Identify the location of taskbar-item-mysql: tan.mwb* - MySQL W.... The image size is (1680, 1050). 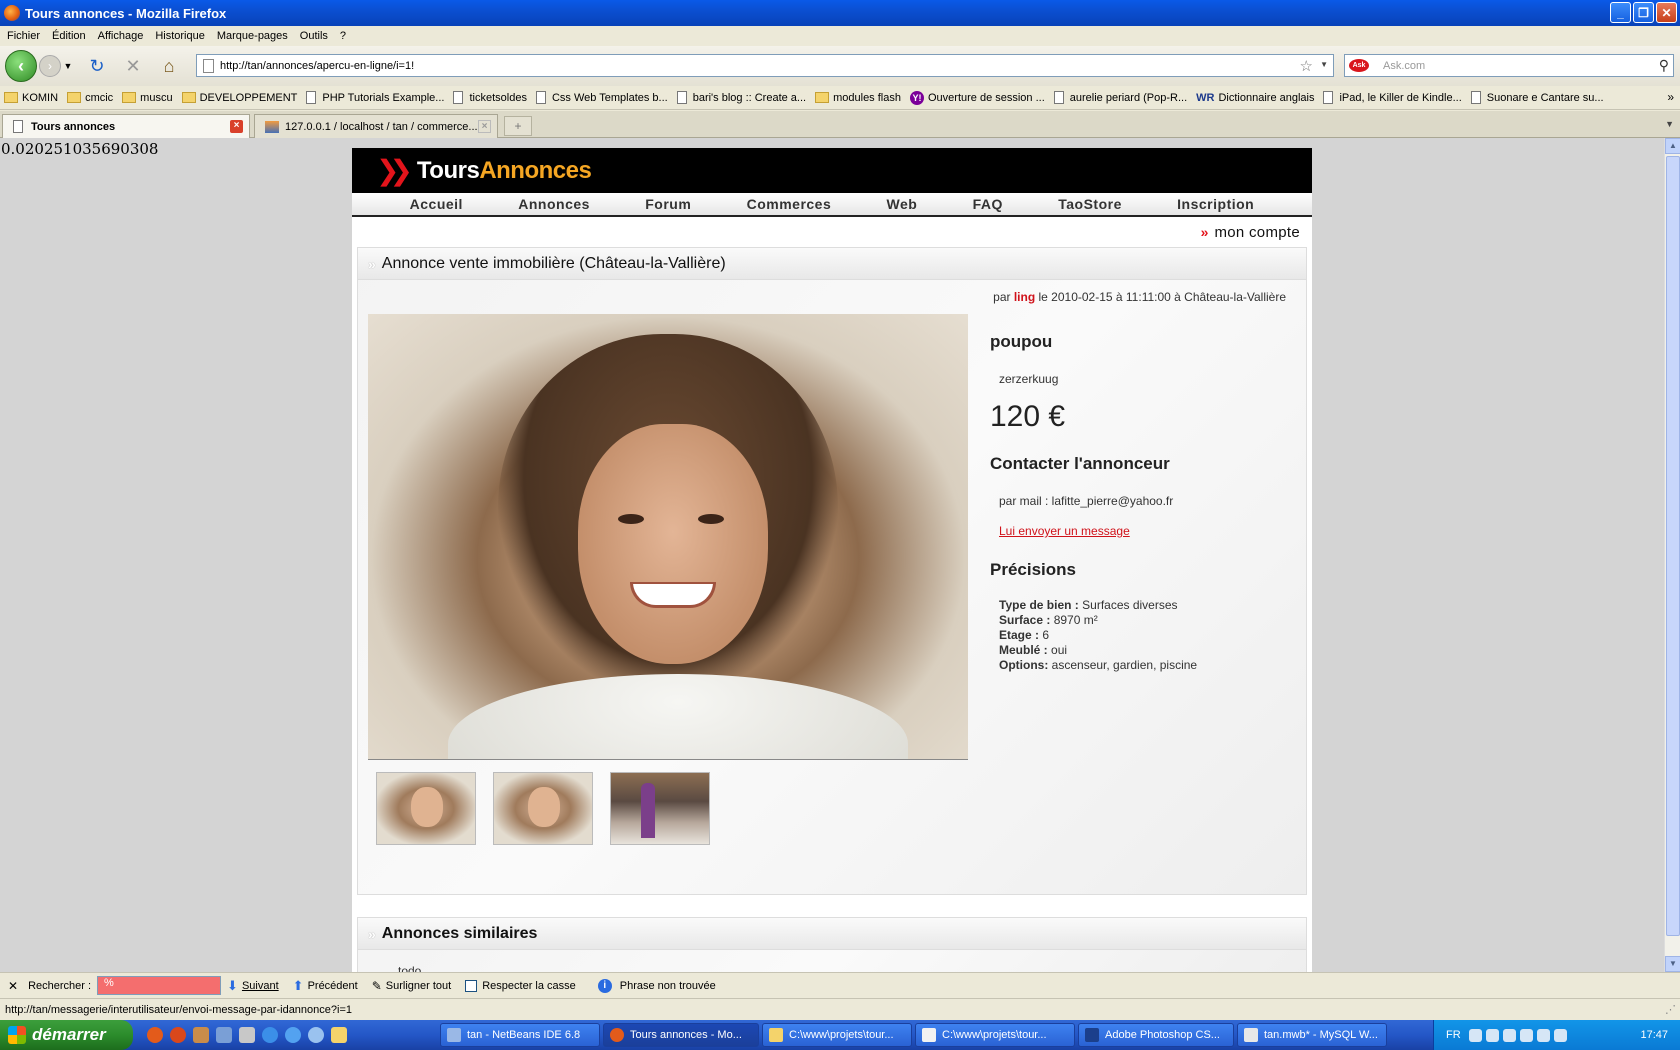
(1312, 1035).